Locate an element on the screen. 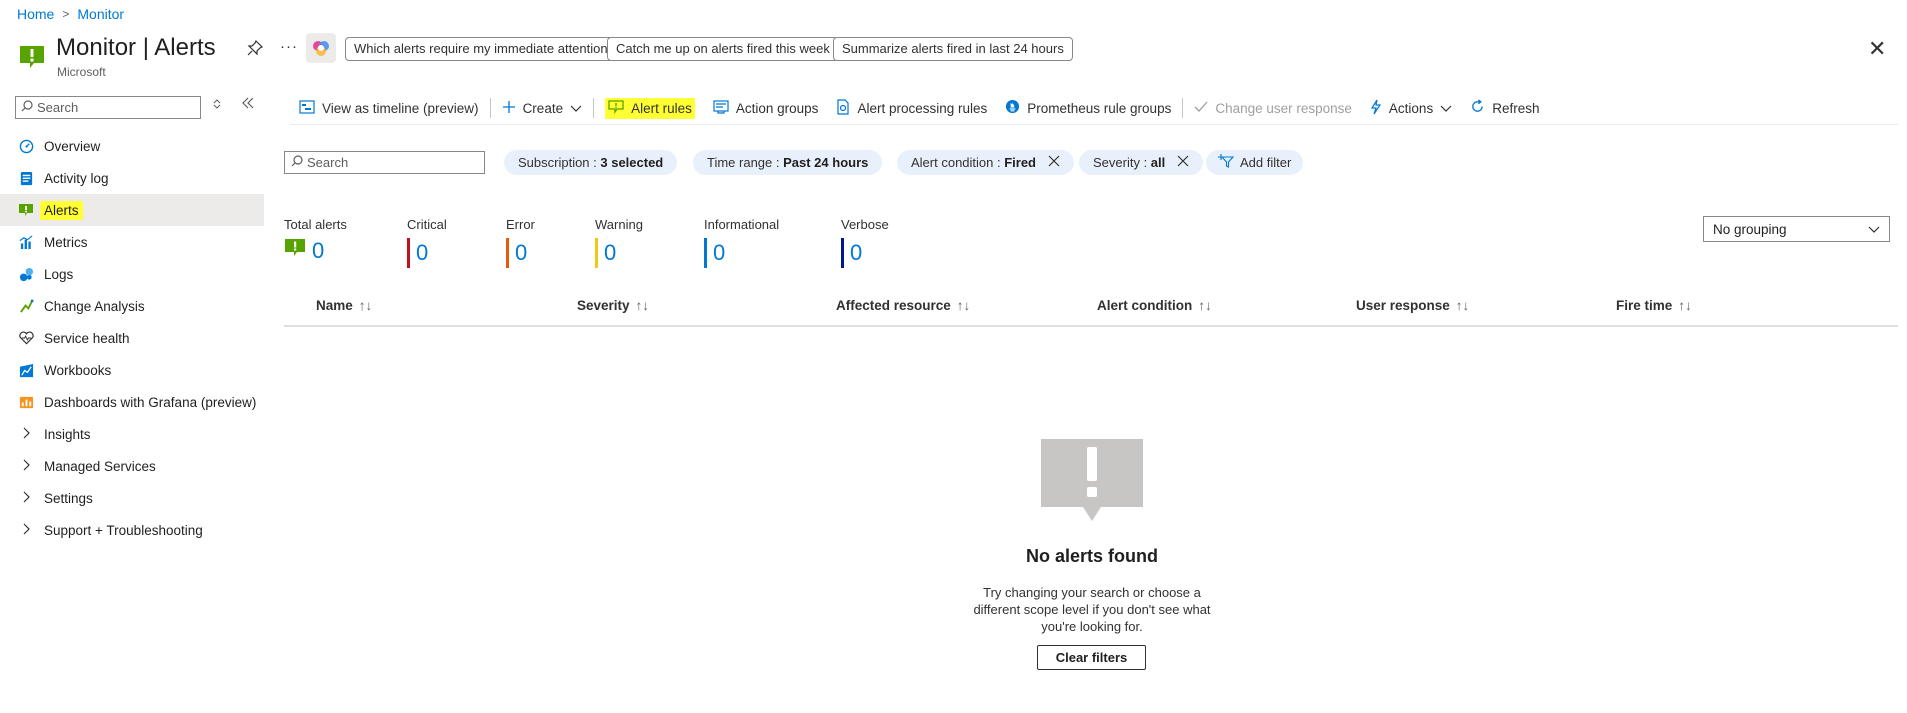 The width and height of the screenshot is (1907, 713). summary-critical: Critical 0 is located at coordinates (427, 242).